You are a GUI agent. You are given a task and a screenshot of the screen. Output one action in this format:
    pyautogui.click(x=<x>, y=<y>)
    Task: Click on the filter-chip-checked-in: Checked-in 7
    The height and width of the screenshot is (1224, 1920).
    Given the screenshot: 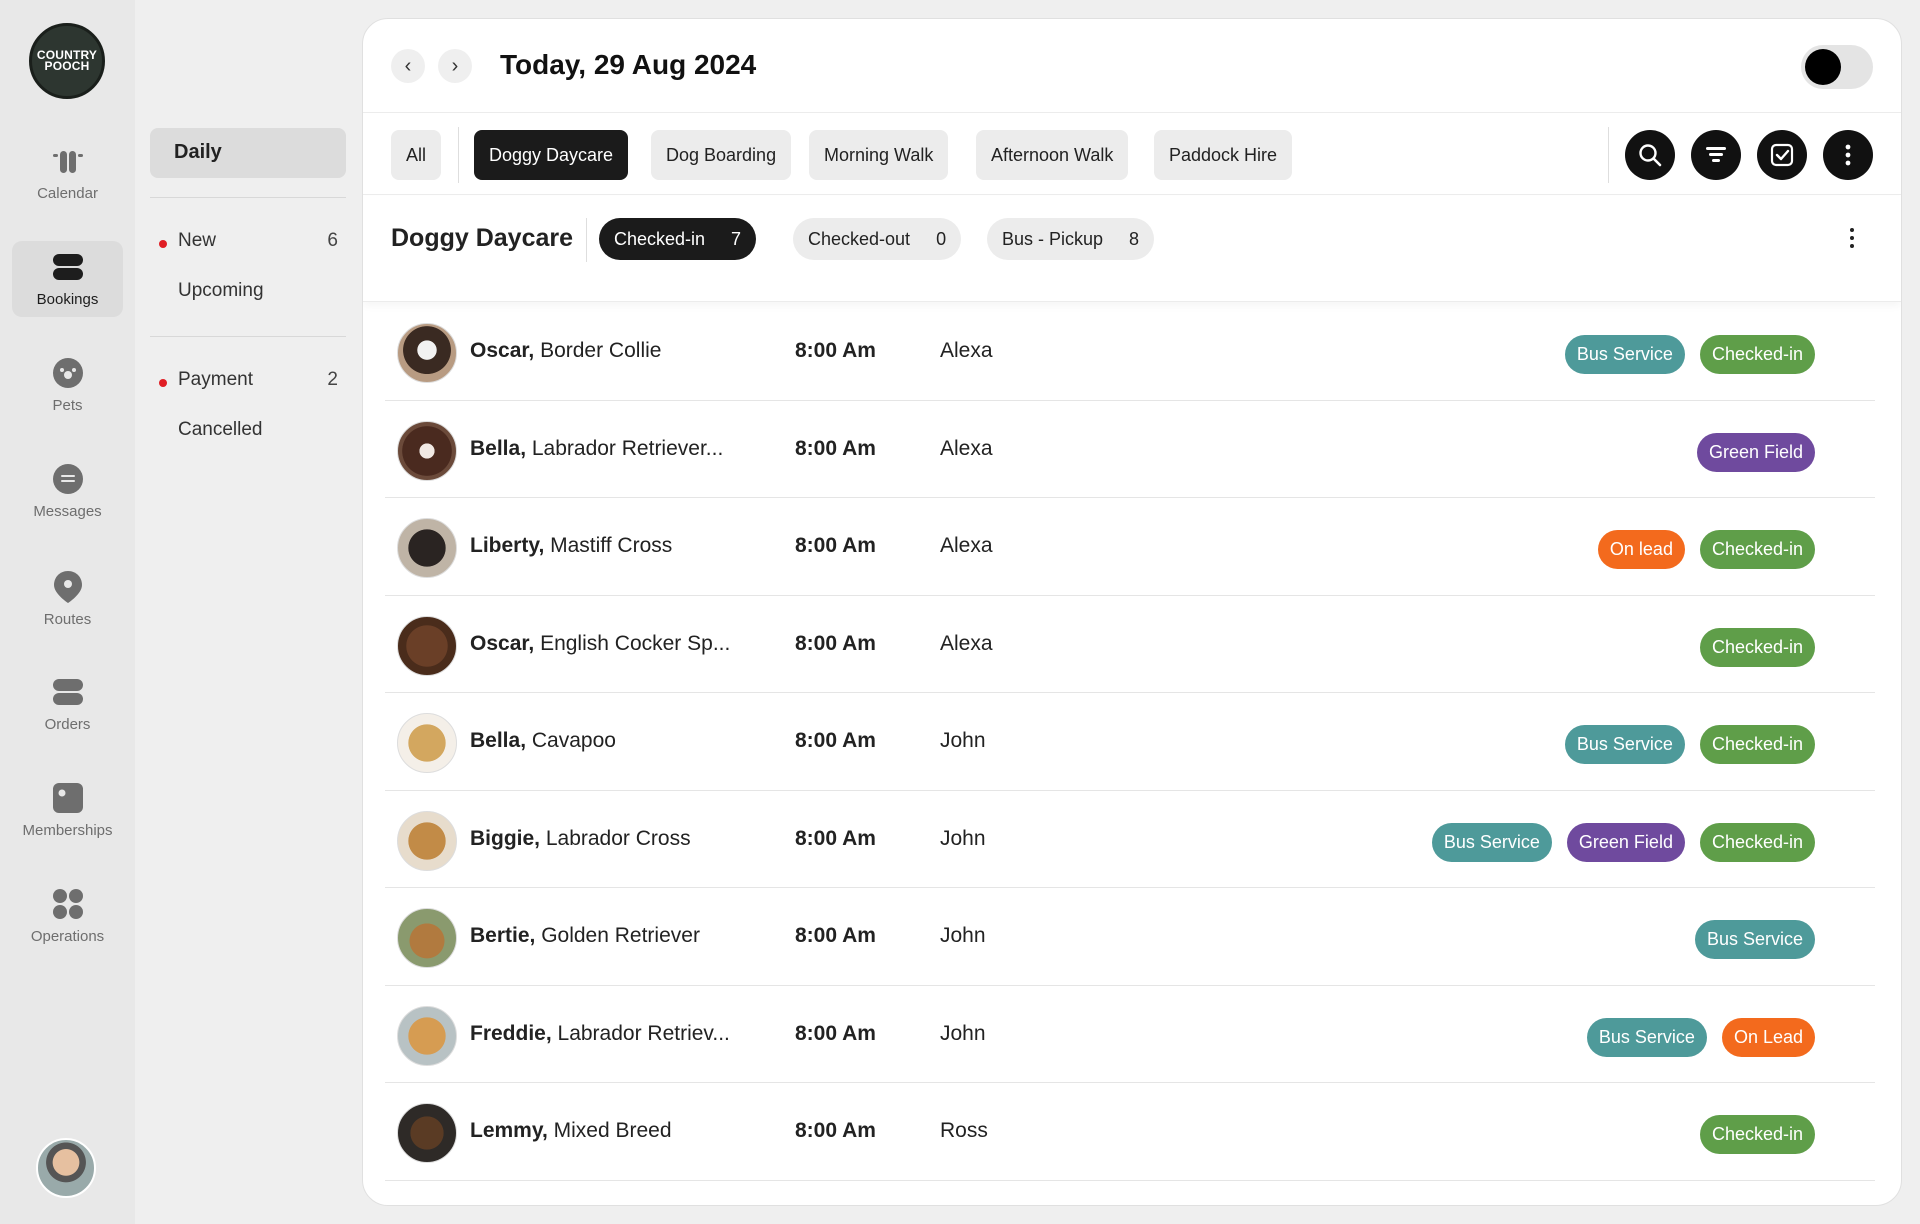 What is the action you would take?
    pyautogui.click(x=678, y=239)
    